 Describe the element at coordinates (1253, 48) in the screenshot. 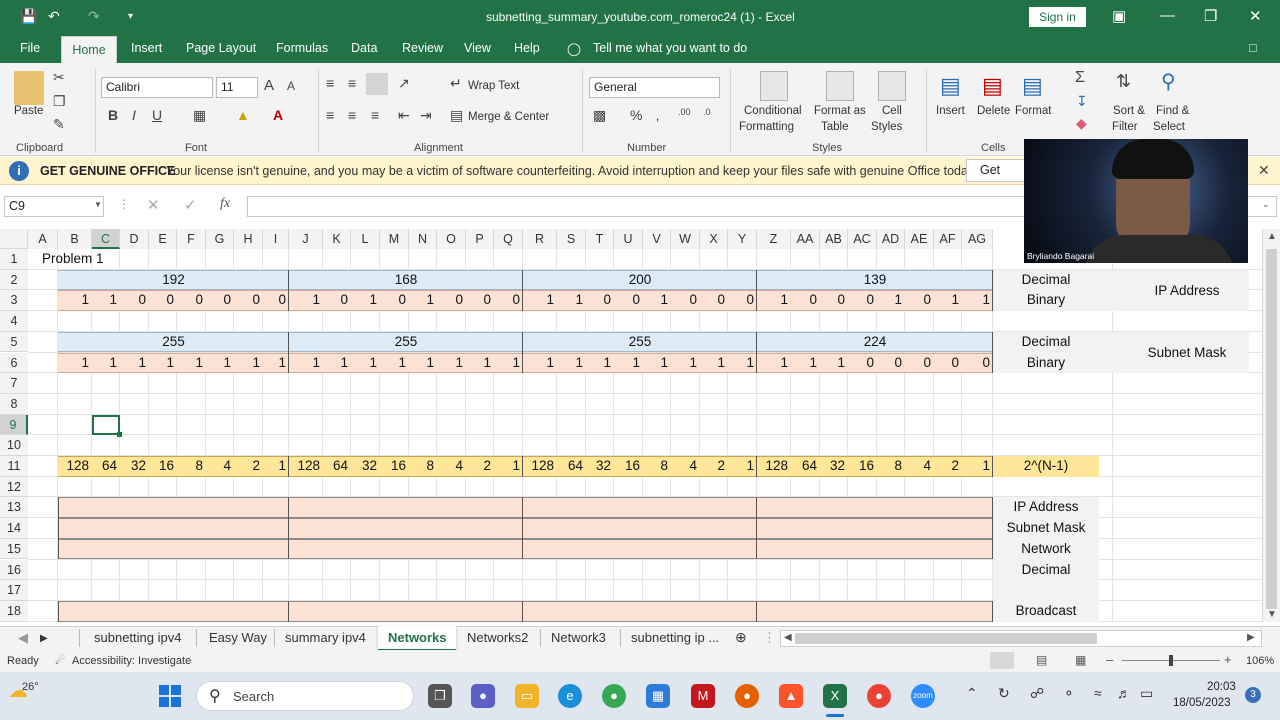

I see `comments-icon: □` at that location.